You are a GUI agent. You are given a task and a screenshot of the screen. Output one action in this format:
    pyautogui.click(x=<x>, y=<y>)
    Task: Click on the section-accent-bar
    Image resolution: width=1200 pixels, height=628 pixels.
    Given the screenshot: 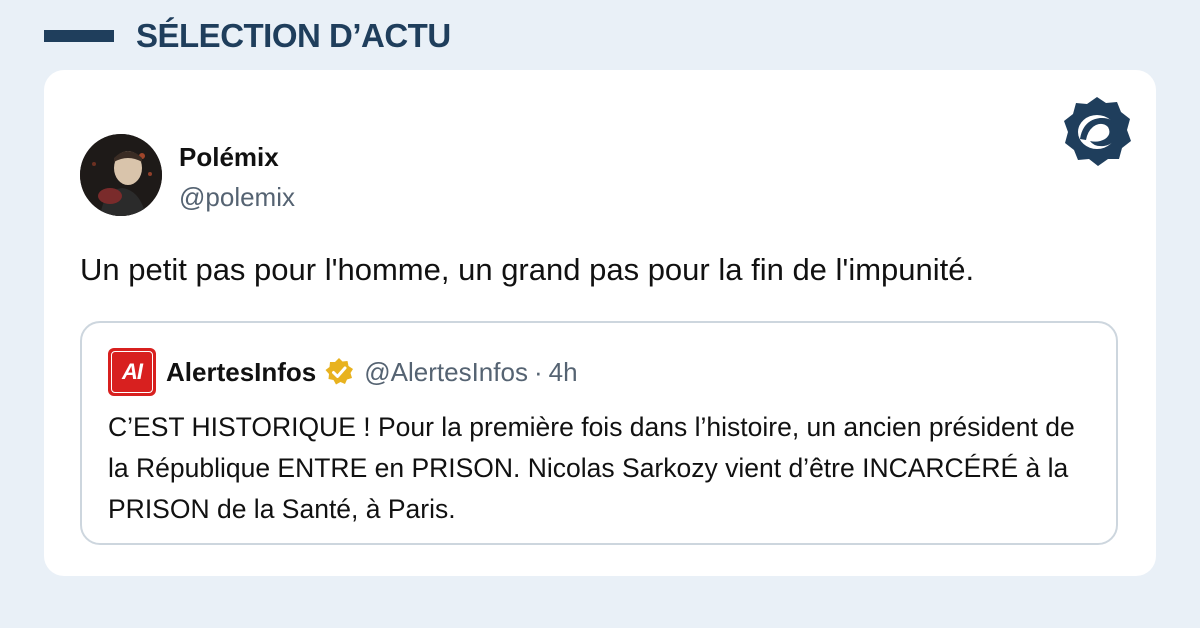 What is the action you would take?
    pyautogui.click(x=79, y=36)
    